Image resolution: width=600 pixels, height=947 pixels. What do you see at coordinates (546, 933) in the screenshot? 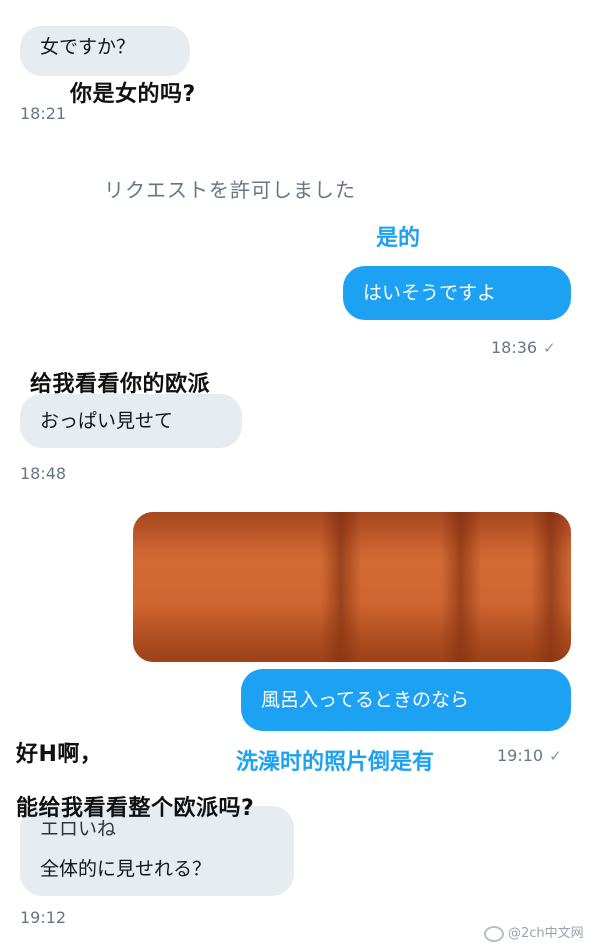
I see `watermark-text: @2ch中文网` at bounding box center [546, 933].